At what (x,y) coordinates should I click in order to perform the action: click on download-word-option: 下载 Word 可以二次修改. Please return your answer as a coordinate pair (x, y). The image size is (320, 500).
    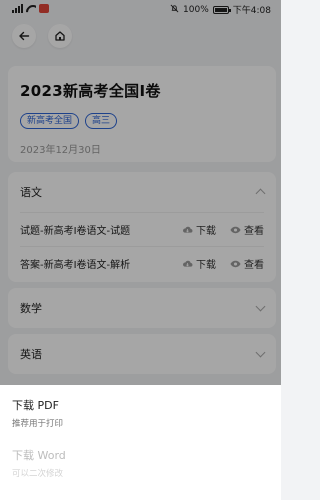
    Looking at the image, I should click on (39, 463).